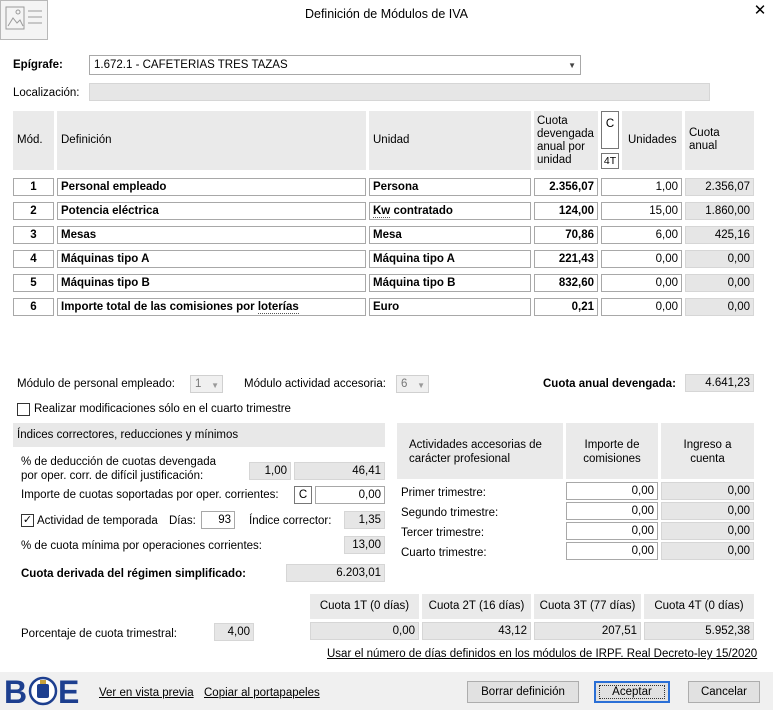 This screenshot has width=773, height=711. I want to click on col-header-ingreso: Ingreso a cuenta, so click(707, 451).